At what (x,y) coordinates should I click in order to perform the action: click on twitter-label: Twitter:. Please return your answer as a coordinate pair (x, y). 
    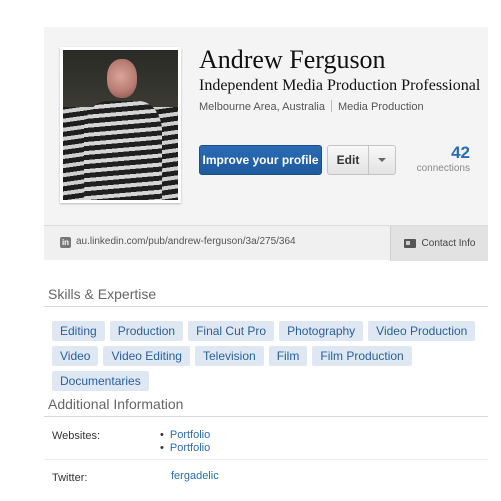
    Looking at the image, I should click on (70, 478).